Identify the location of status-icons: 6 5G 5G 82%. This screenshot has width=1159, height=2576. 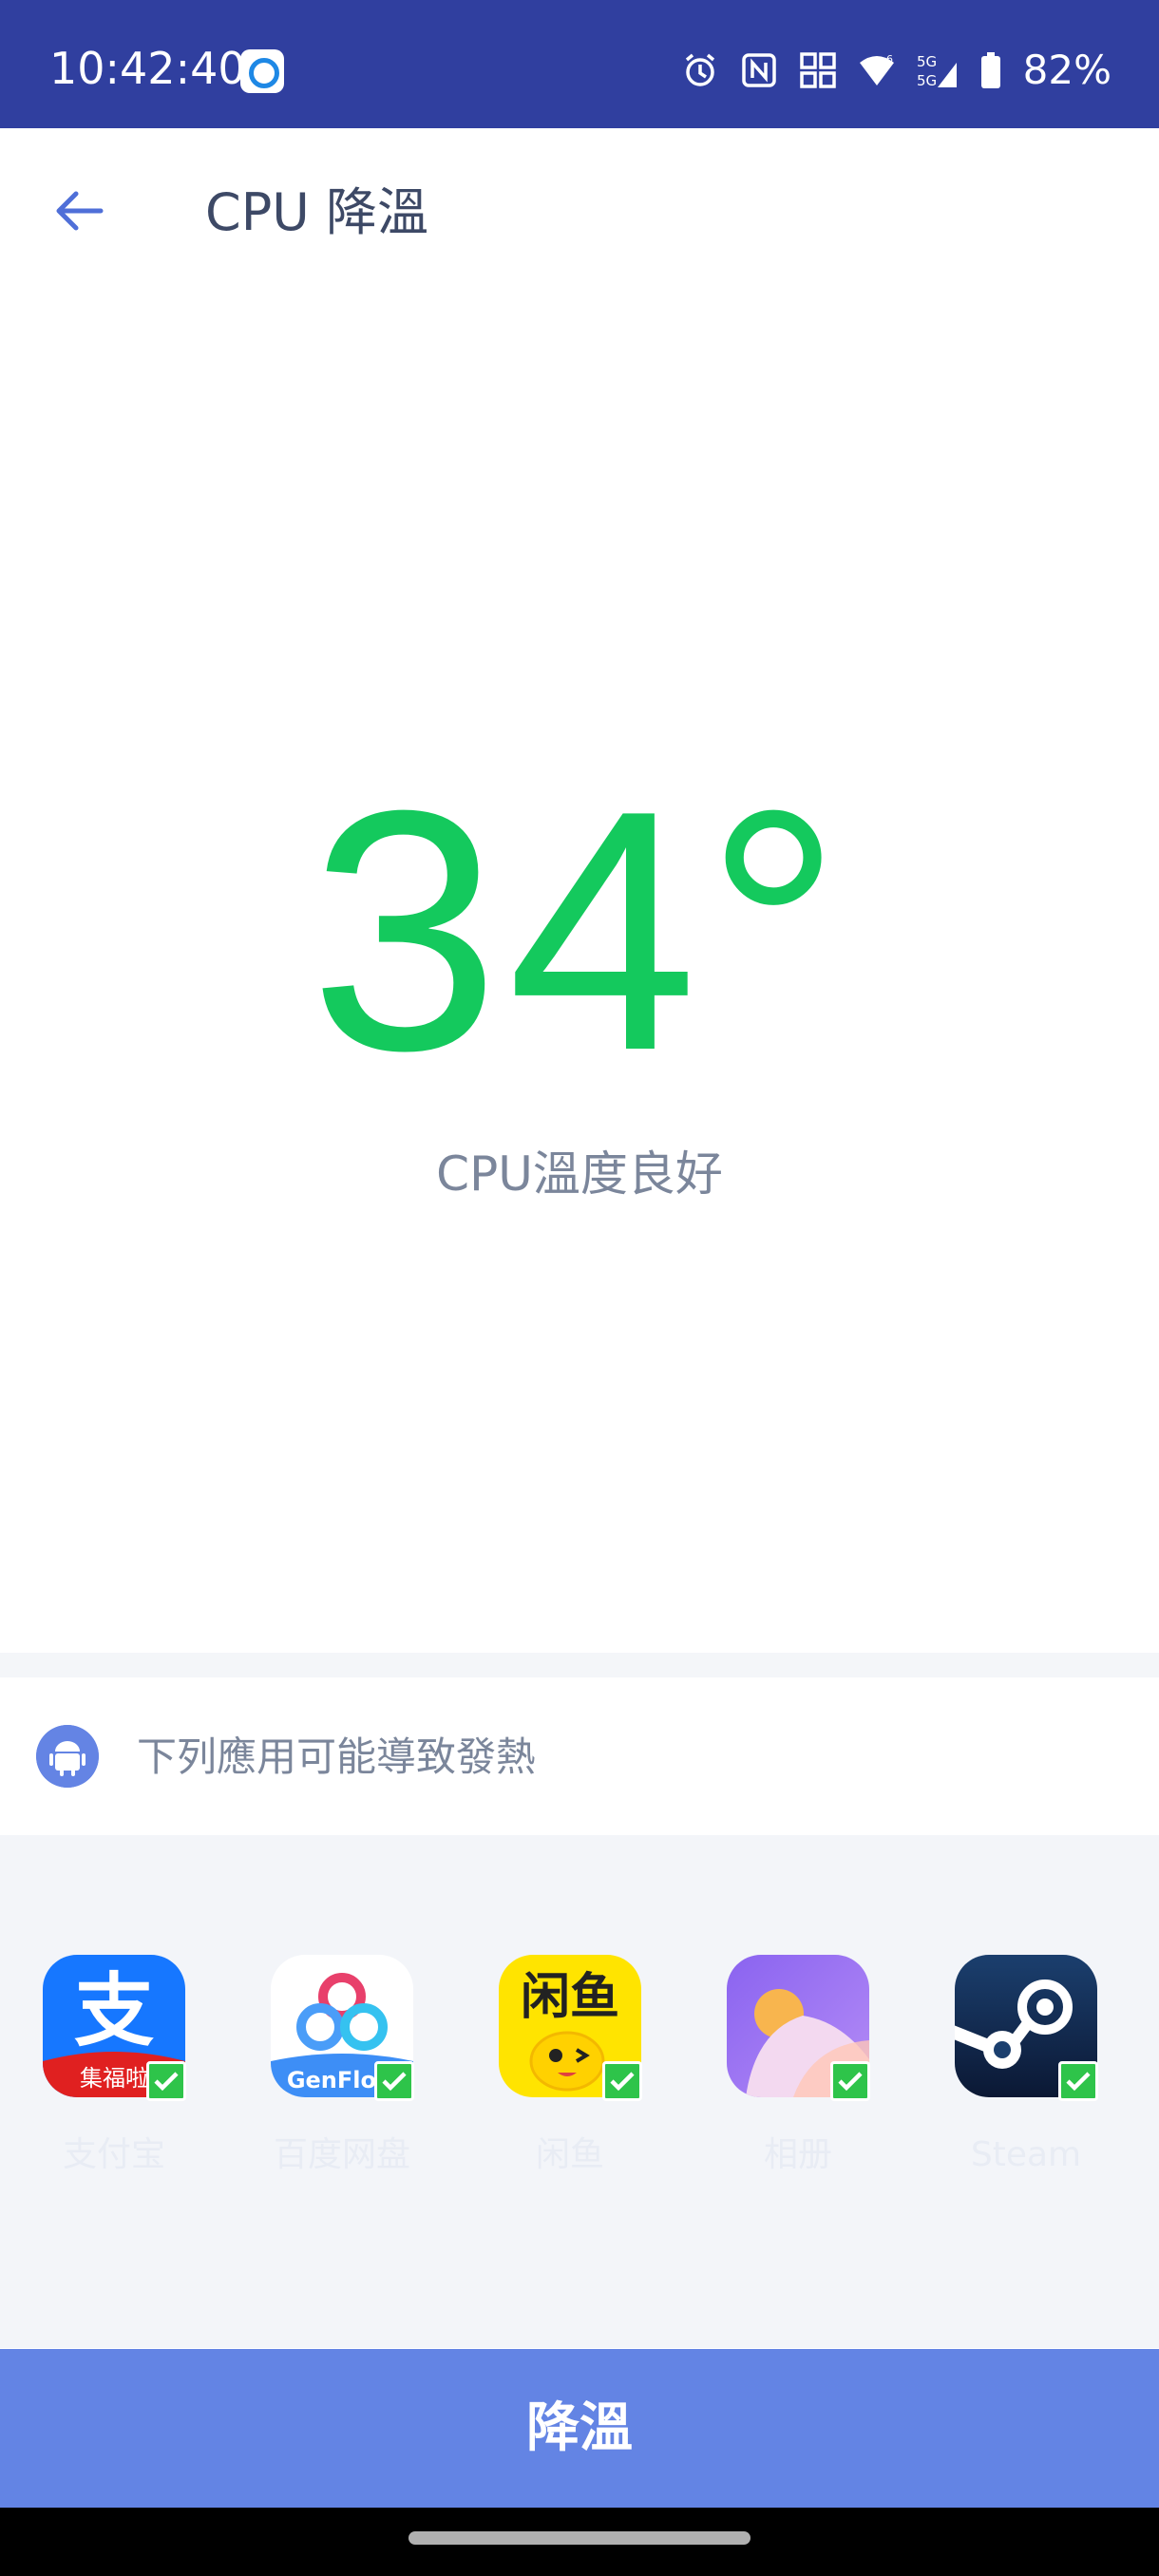
(896, 70).